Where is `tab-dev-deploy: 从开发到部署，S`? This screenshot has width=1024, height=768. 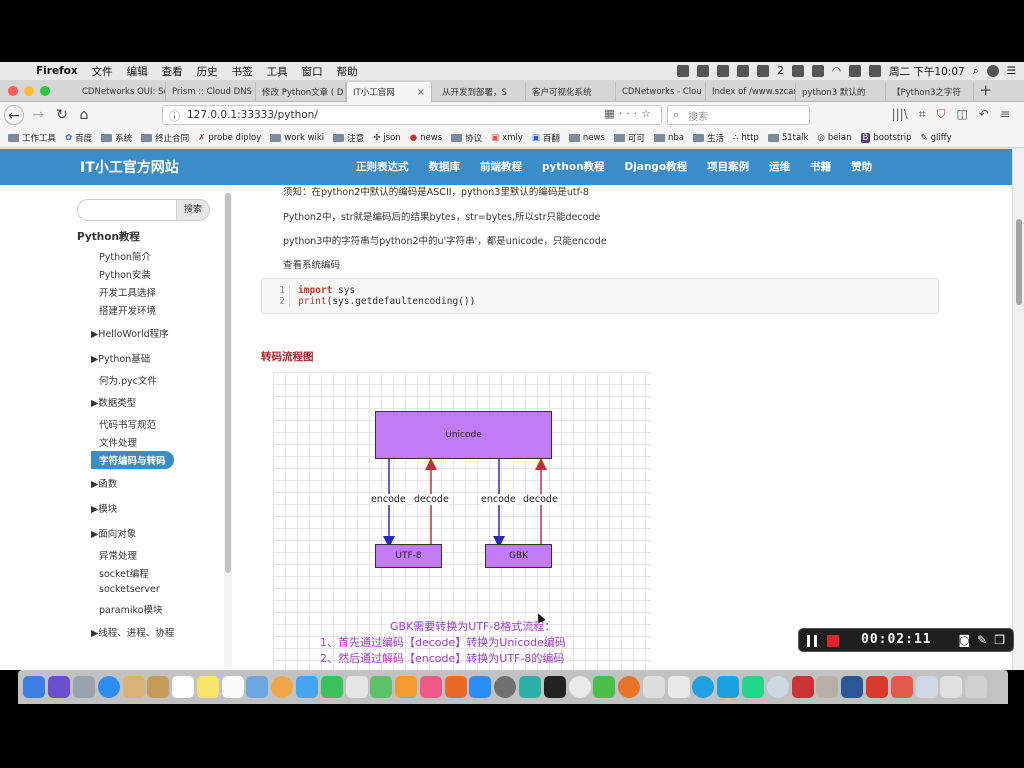 tab-dev-deploy: 从开发到部署，S is located at coordinates (481, 92).